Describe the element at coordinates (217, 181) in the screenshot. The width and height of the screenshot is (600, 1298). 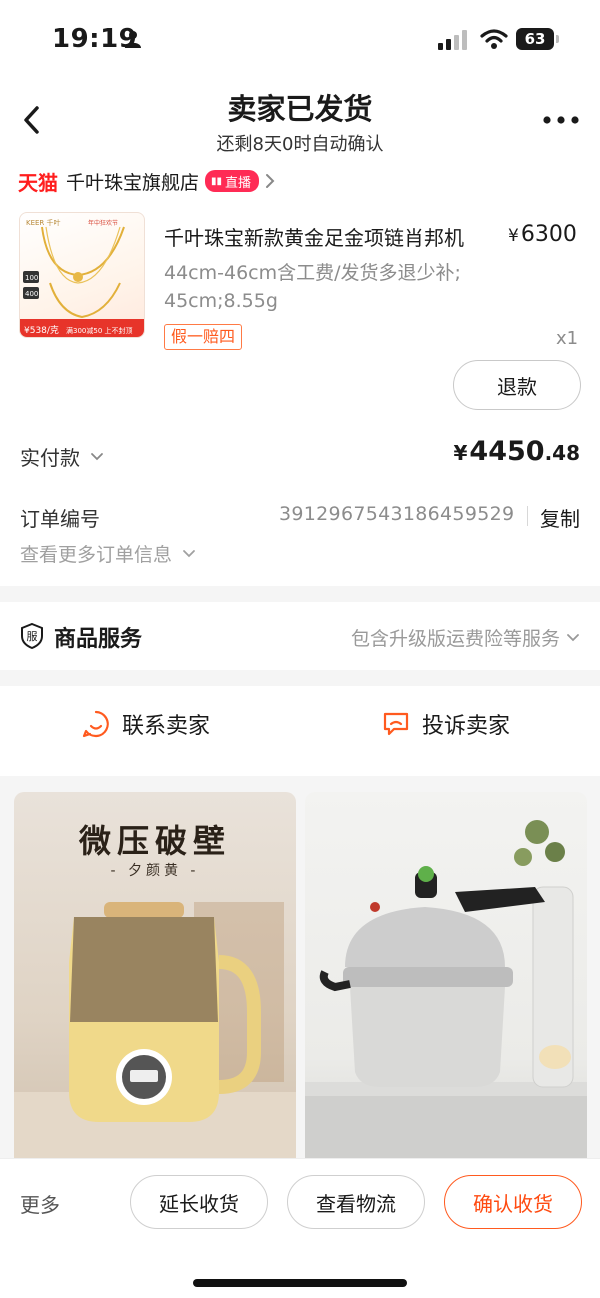
I see `live-bars-icon: ▮▮` at that location.